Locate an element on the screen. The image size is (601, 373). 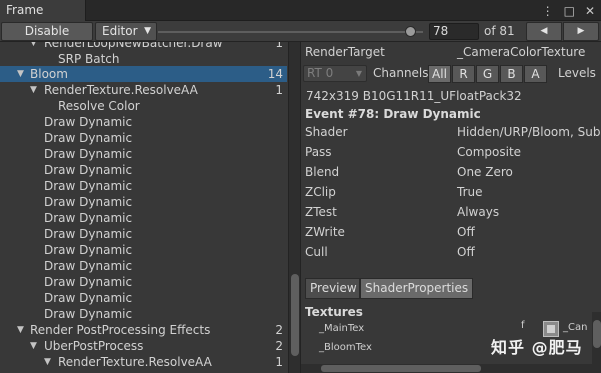
kebab-menu-icon: ⋮ is located at coordinates (548, 11).